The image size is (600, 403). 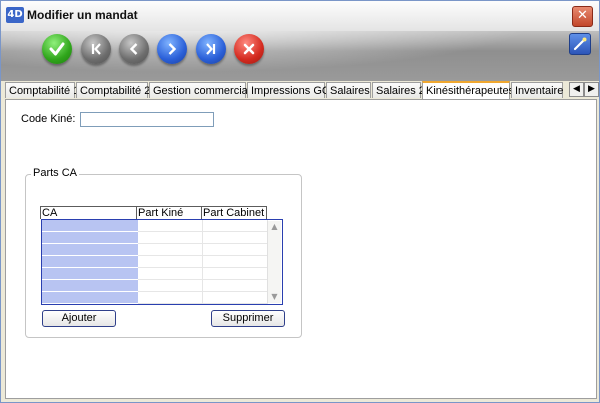 I want to click on previous-record-icon, so click(x=133, y=49).